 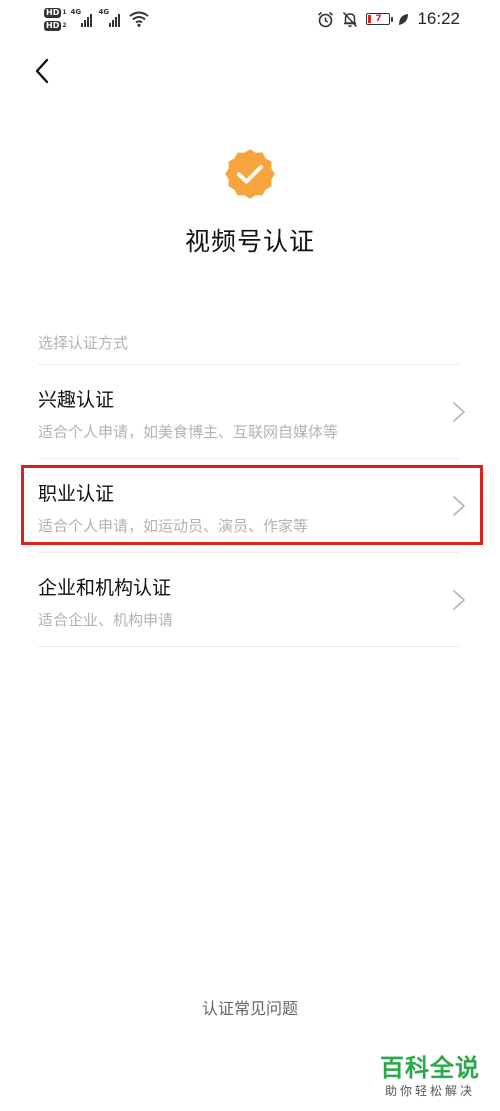 I want to click on watermark-subtitle: 助你轻松解决, so click(x=429, y=1091).